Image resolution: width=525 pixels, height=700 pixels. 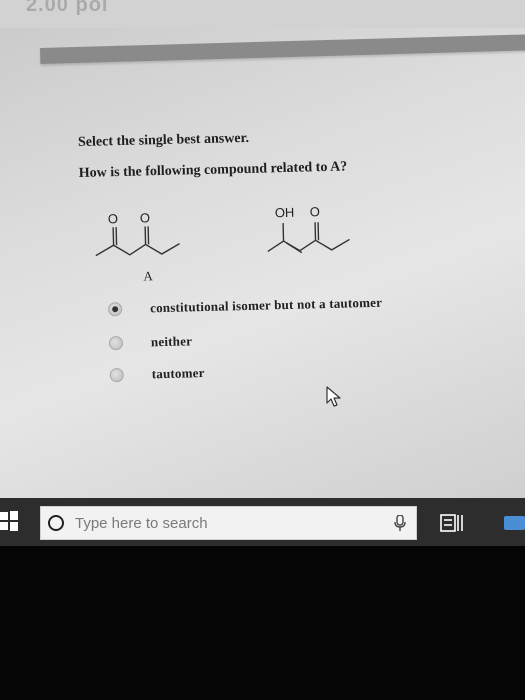 I want to click on windows-start-icon, so click(x=9, y=521).